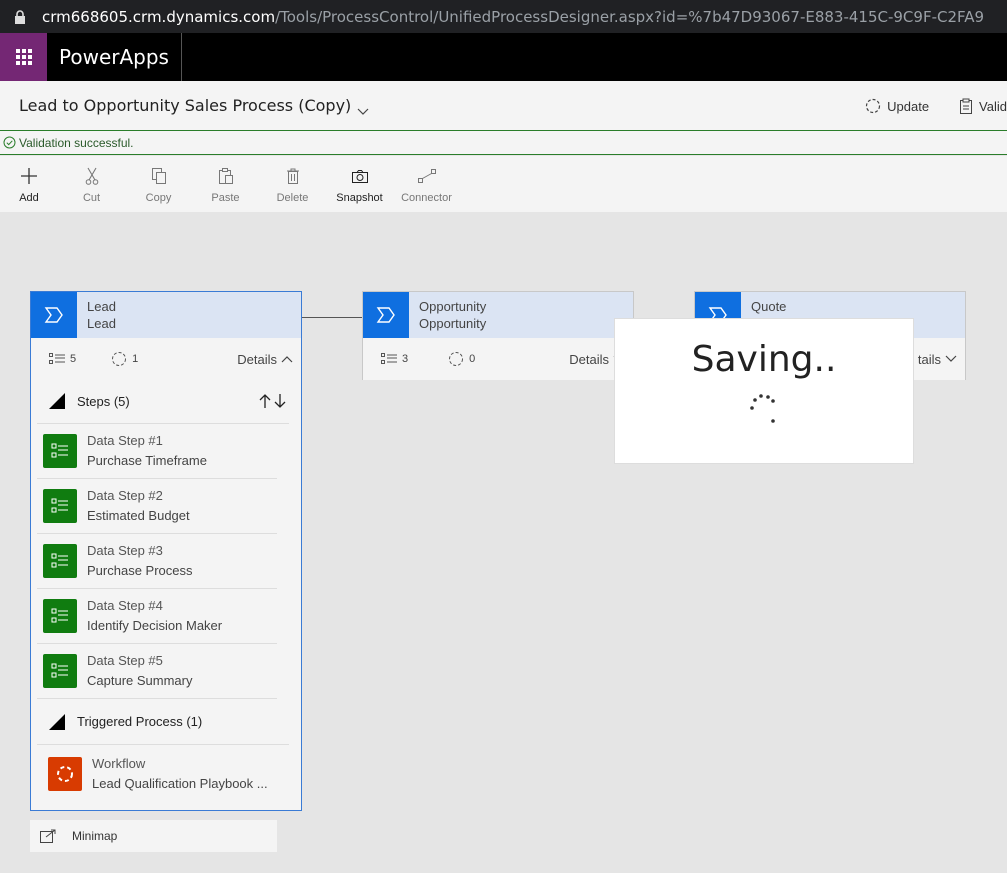 Image resolution: width=1007 pixels, height=873 pixels. Describe the element at coordinates (157, 616) in the screenshot. I see `data-step-item: Data Step #4 Identify Decision Maker` at that location.